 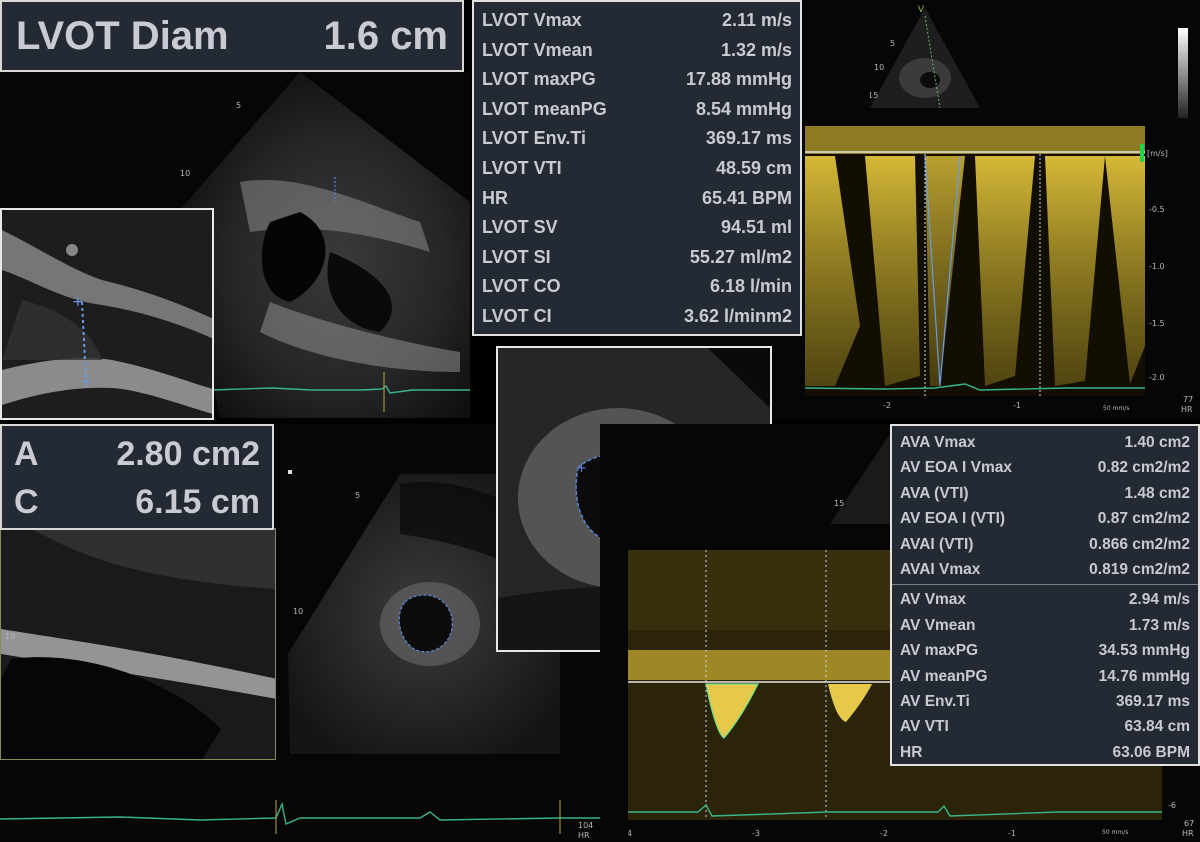 I want to click on lvot-zoom-inset: + +, so click(x=107, y=314).